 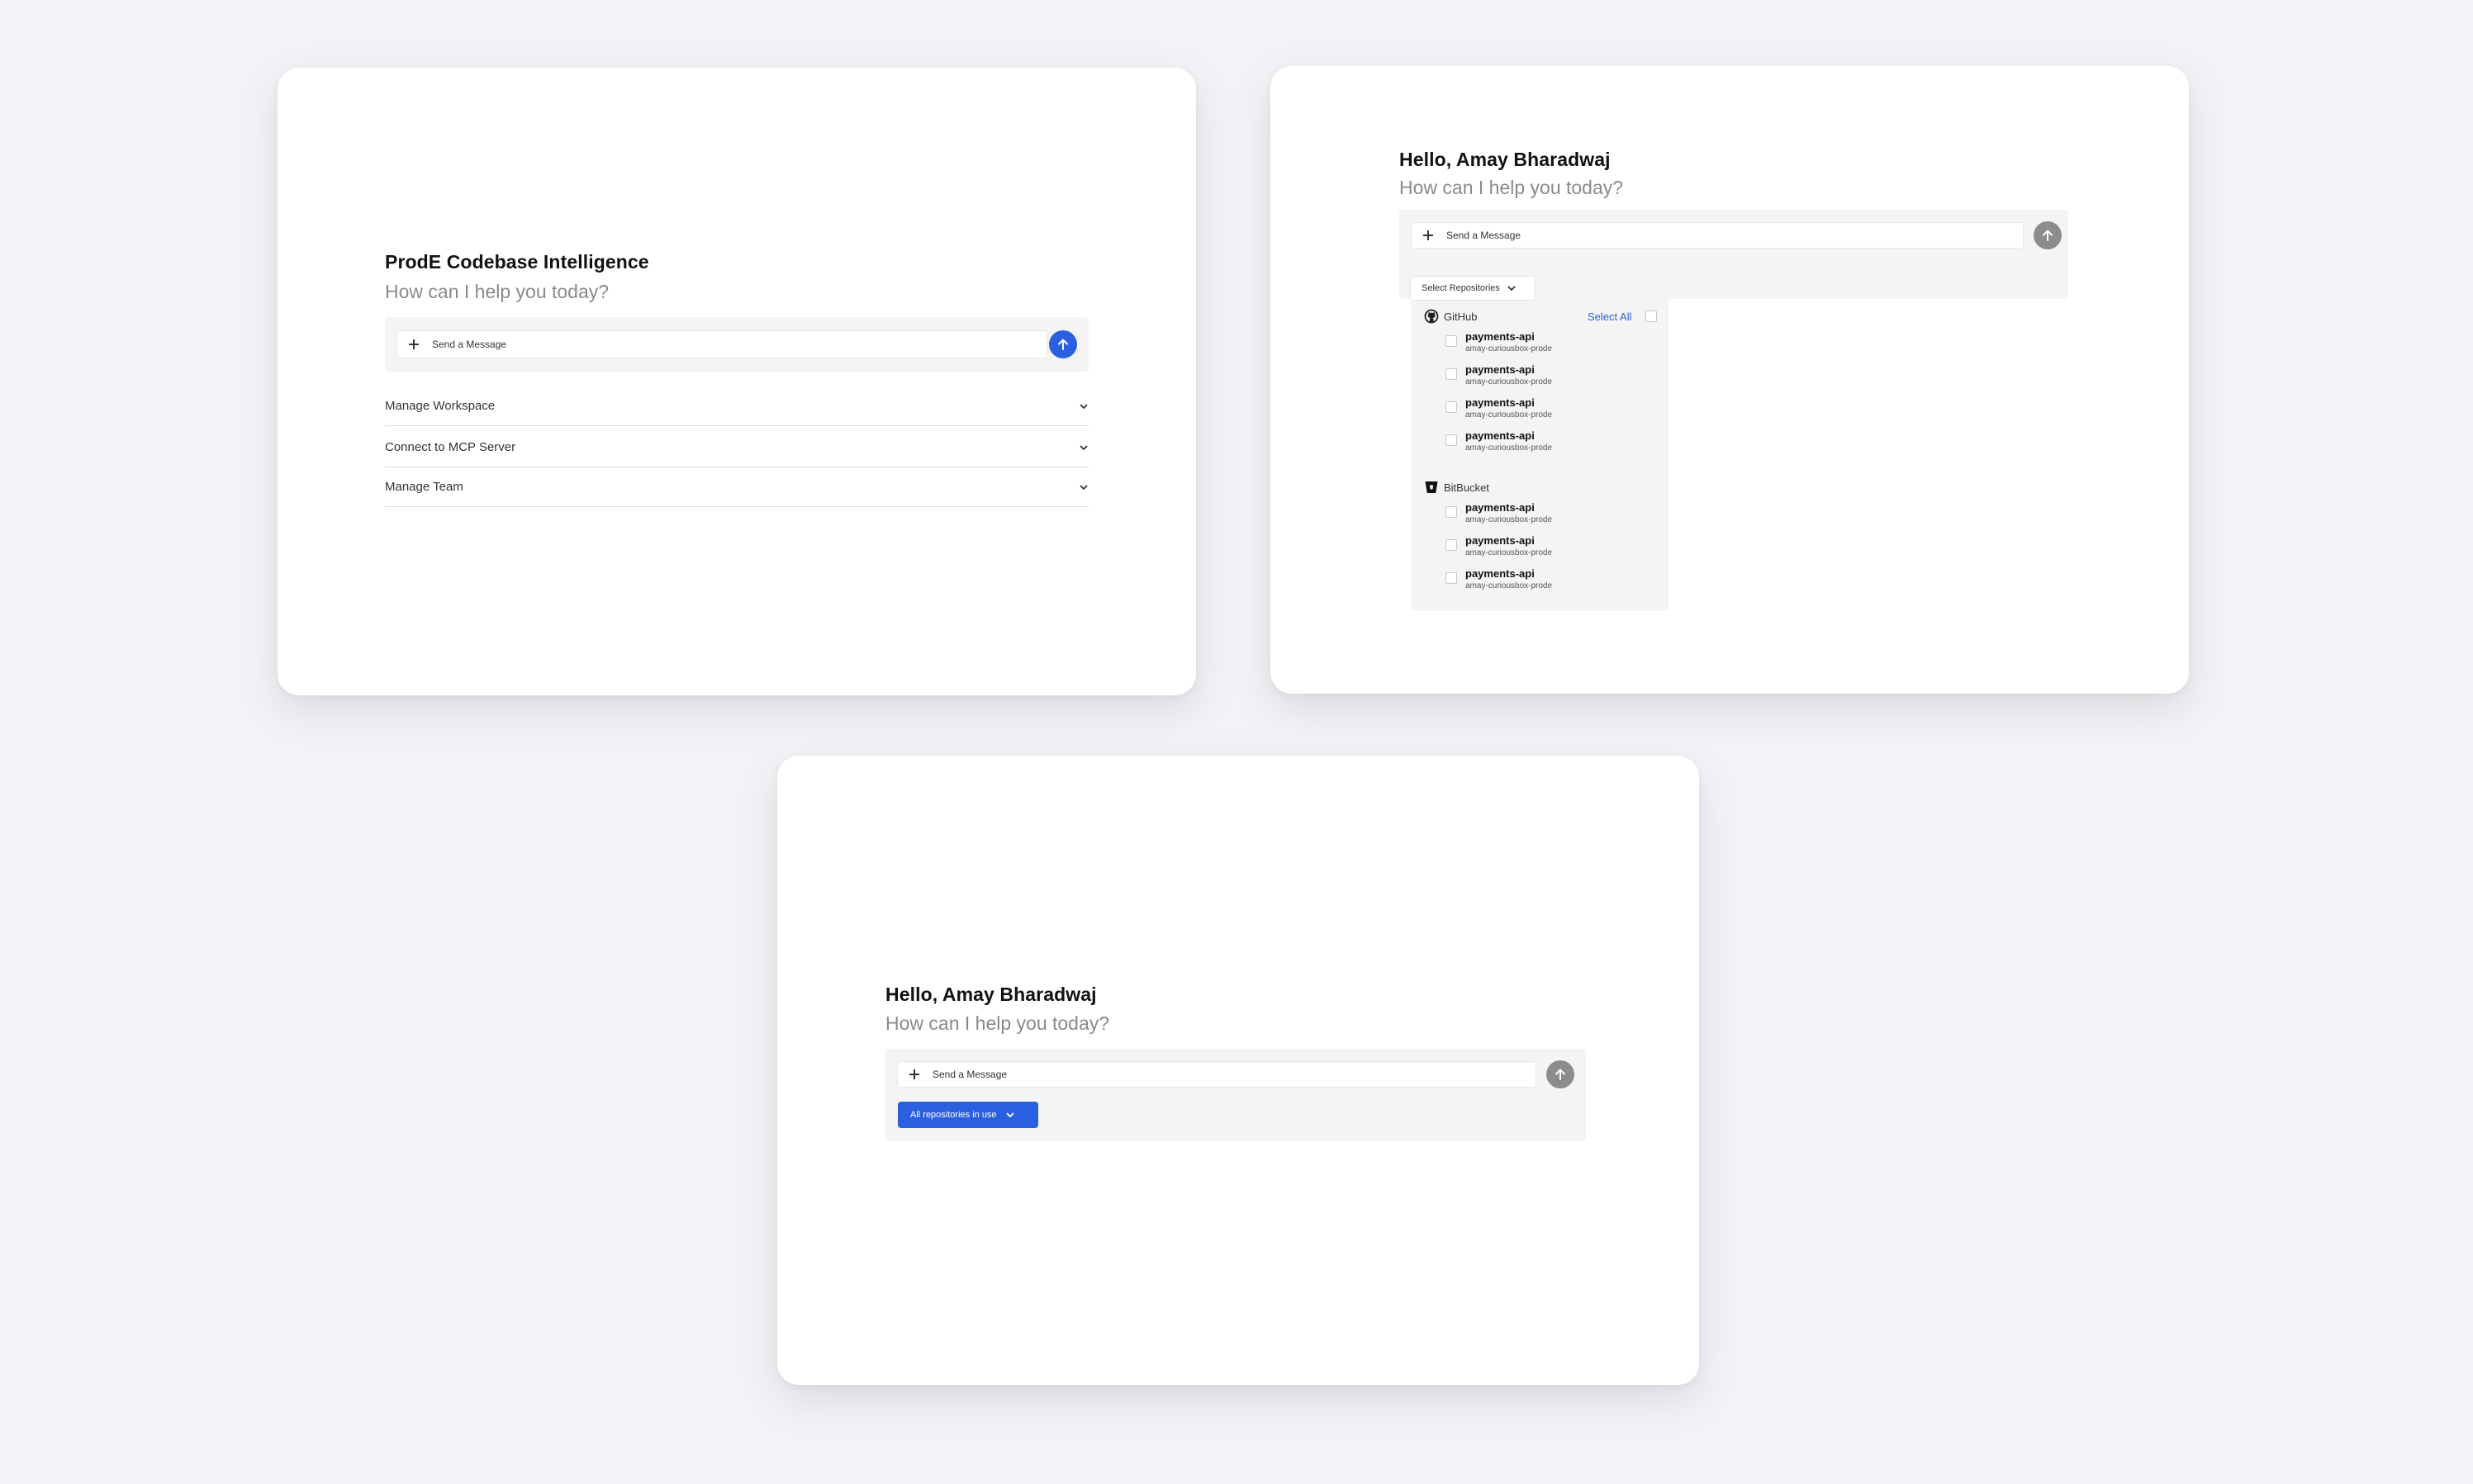 I want to click on accordion-label: Connect to MCP Server, so click(x=450, y=447).